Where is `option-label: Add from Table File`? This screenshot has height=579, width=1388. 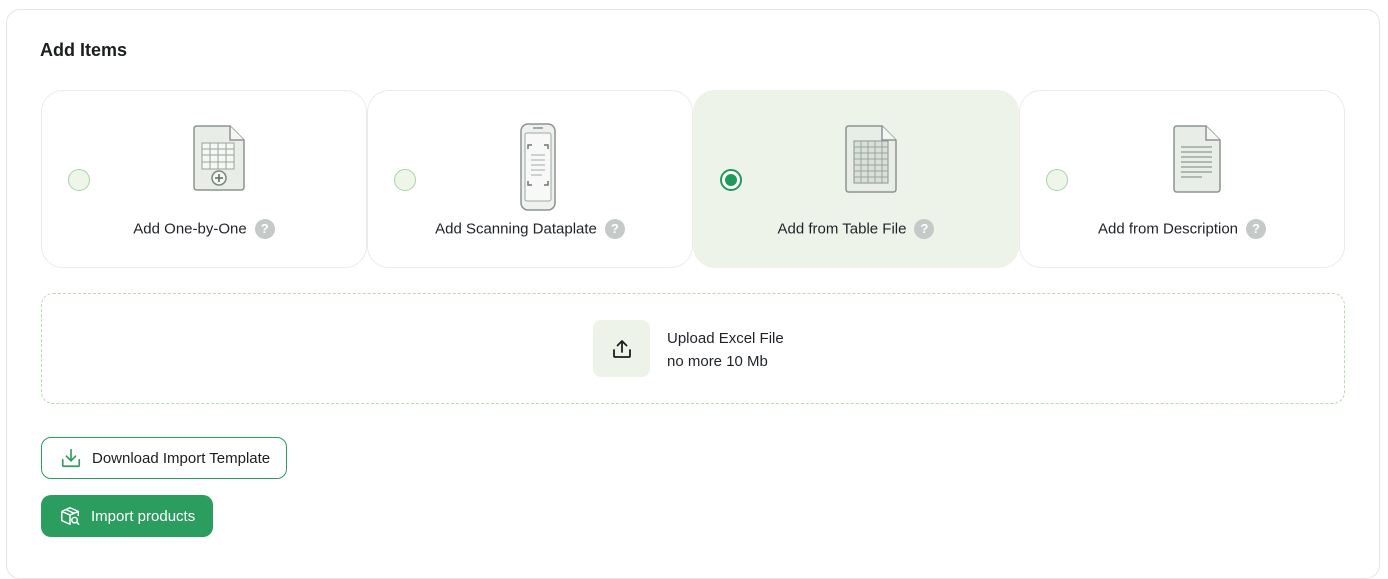
option-label: Add from Table File is located at coordinates (842, 229).